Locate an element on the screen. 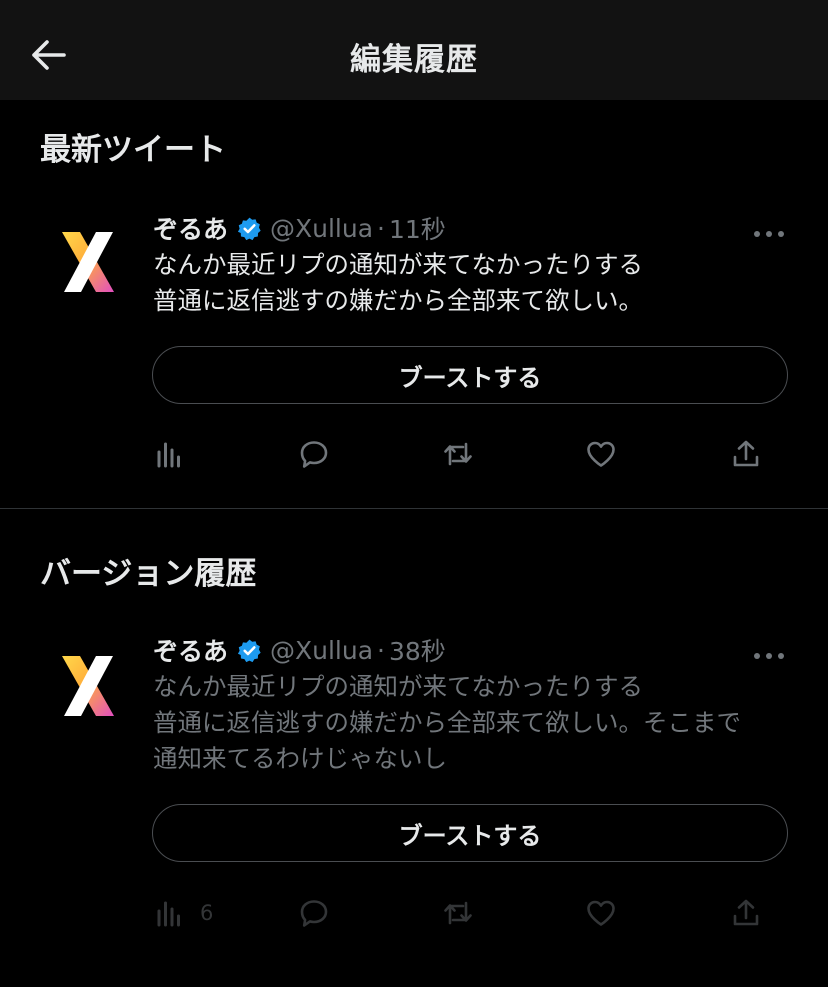 Image resolution: width=828 pixels, height=987 pixels. tweet-text-line: 普通に返信逃すの嫌だから全部来て欲しい。 is located at coordinates (398, 300).